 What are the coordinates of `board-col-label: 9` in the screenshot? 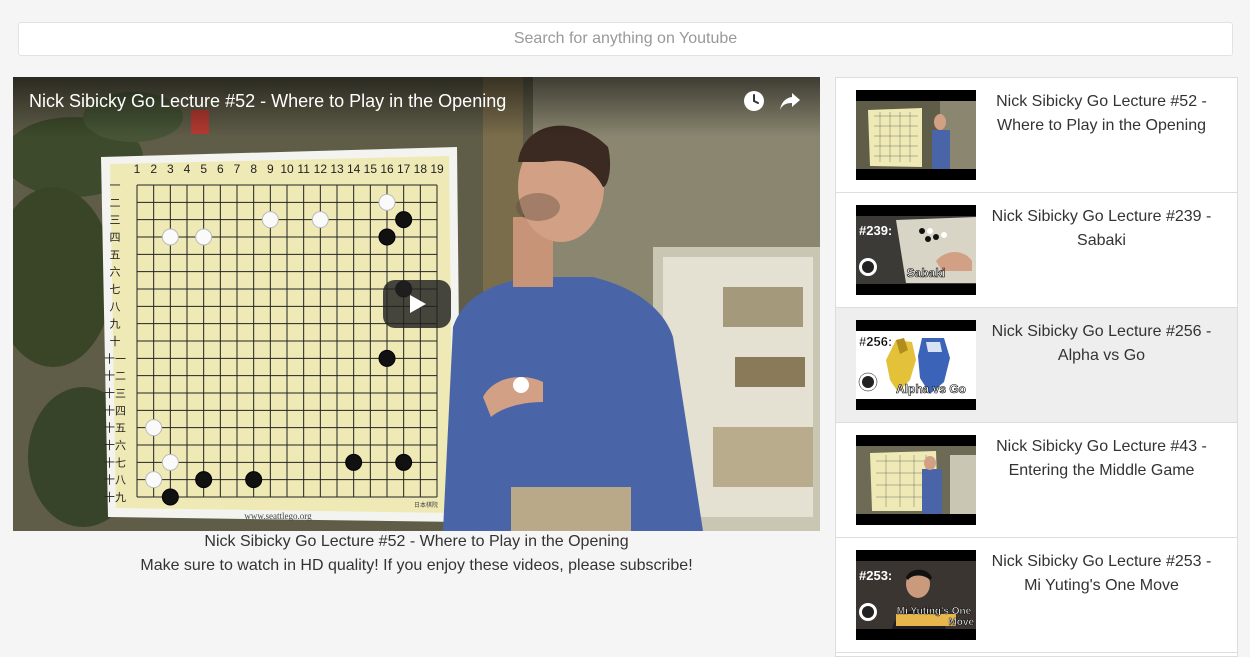 It's located at (270, 169).